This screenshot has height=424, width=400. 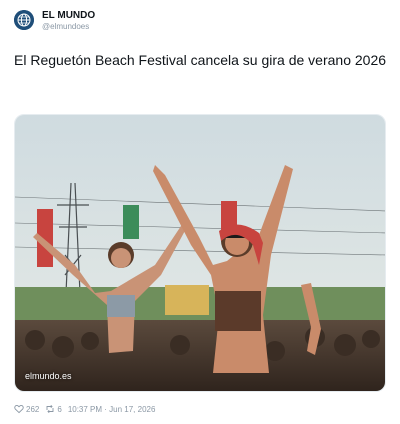 I want to click on likes-count: 262, so click(x=26, y=409).